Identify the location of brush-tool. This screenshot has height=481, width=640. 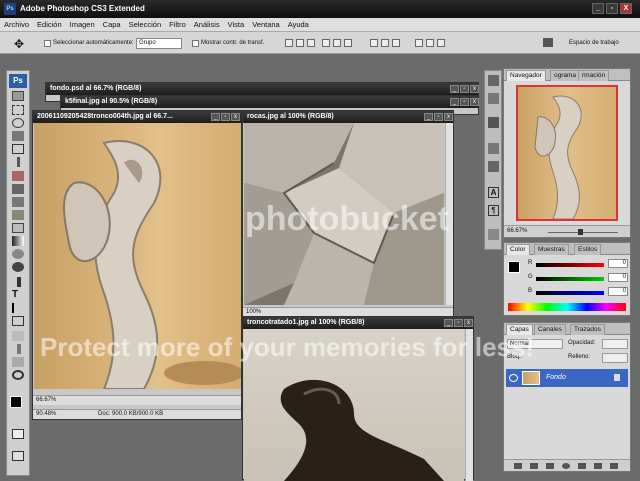
(18, 189).